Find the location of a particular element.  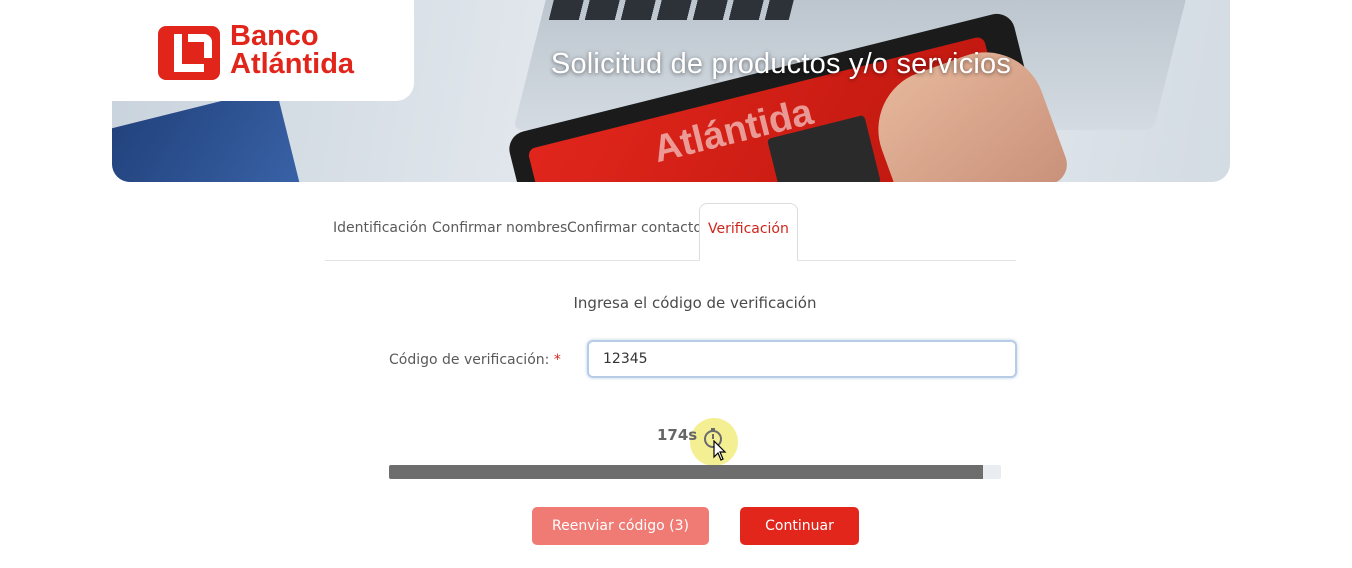

code-field-label: Código de verificación: * is located at coordinates (475, 360).